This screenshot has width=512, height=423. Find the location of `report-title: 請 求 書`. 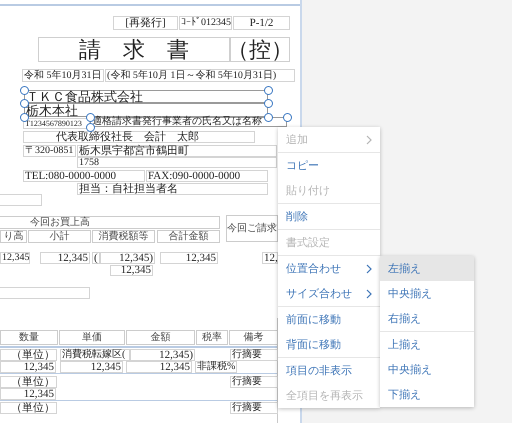

report-title: 請 求 書 is located at coordinates (134, 49).